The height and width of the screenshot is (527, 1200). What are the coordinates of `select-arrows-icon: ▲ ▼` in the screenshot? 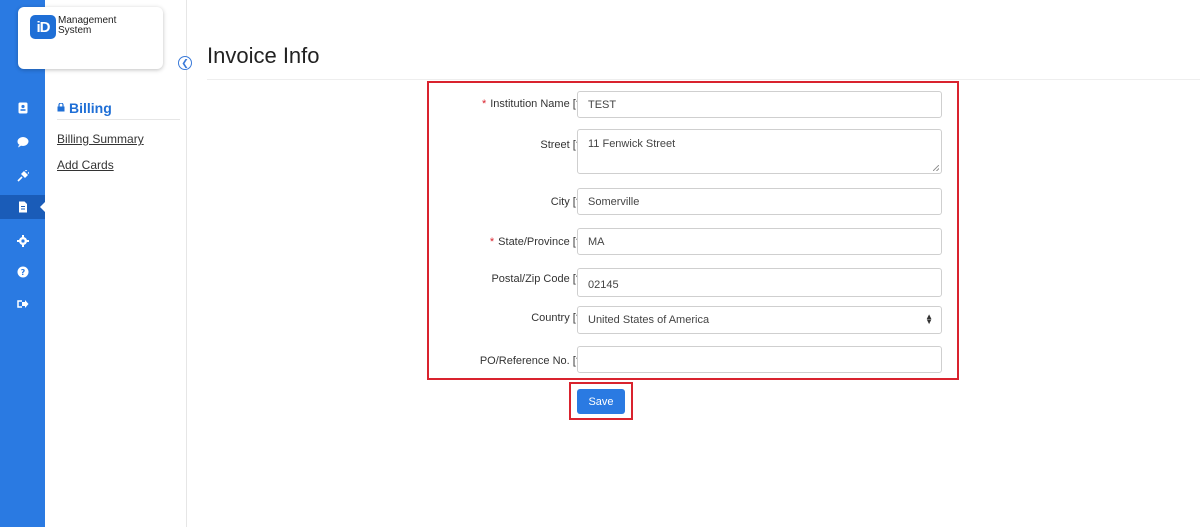 It's located at (929, 319).